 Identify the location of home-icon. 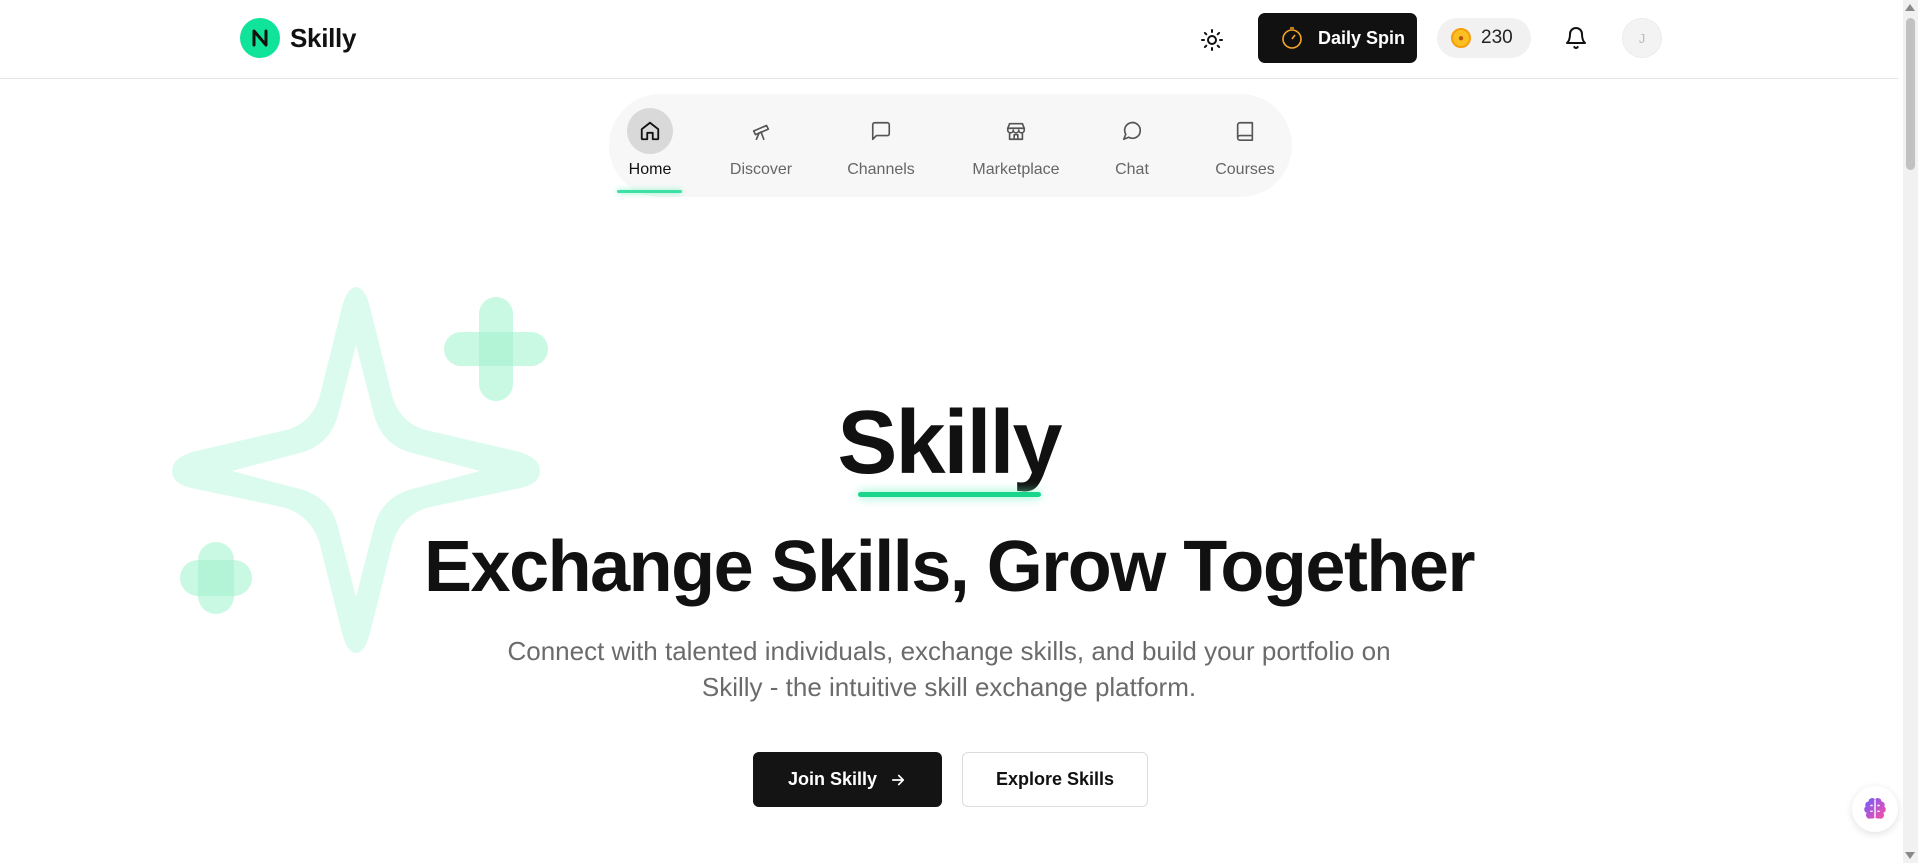
(650, 131).